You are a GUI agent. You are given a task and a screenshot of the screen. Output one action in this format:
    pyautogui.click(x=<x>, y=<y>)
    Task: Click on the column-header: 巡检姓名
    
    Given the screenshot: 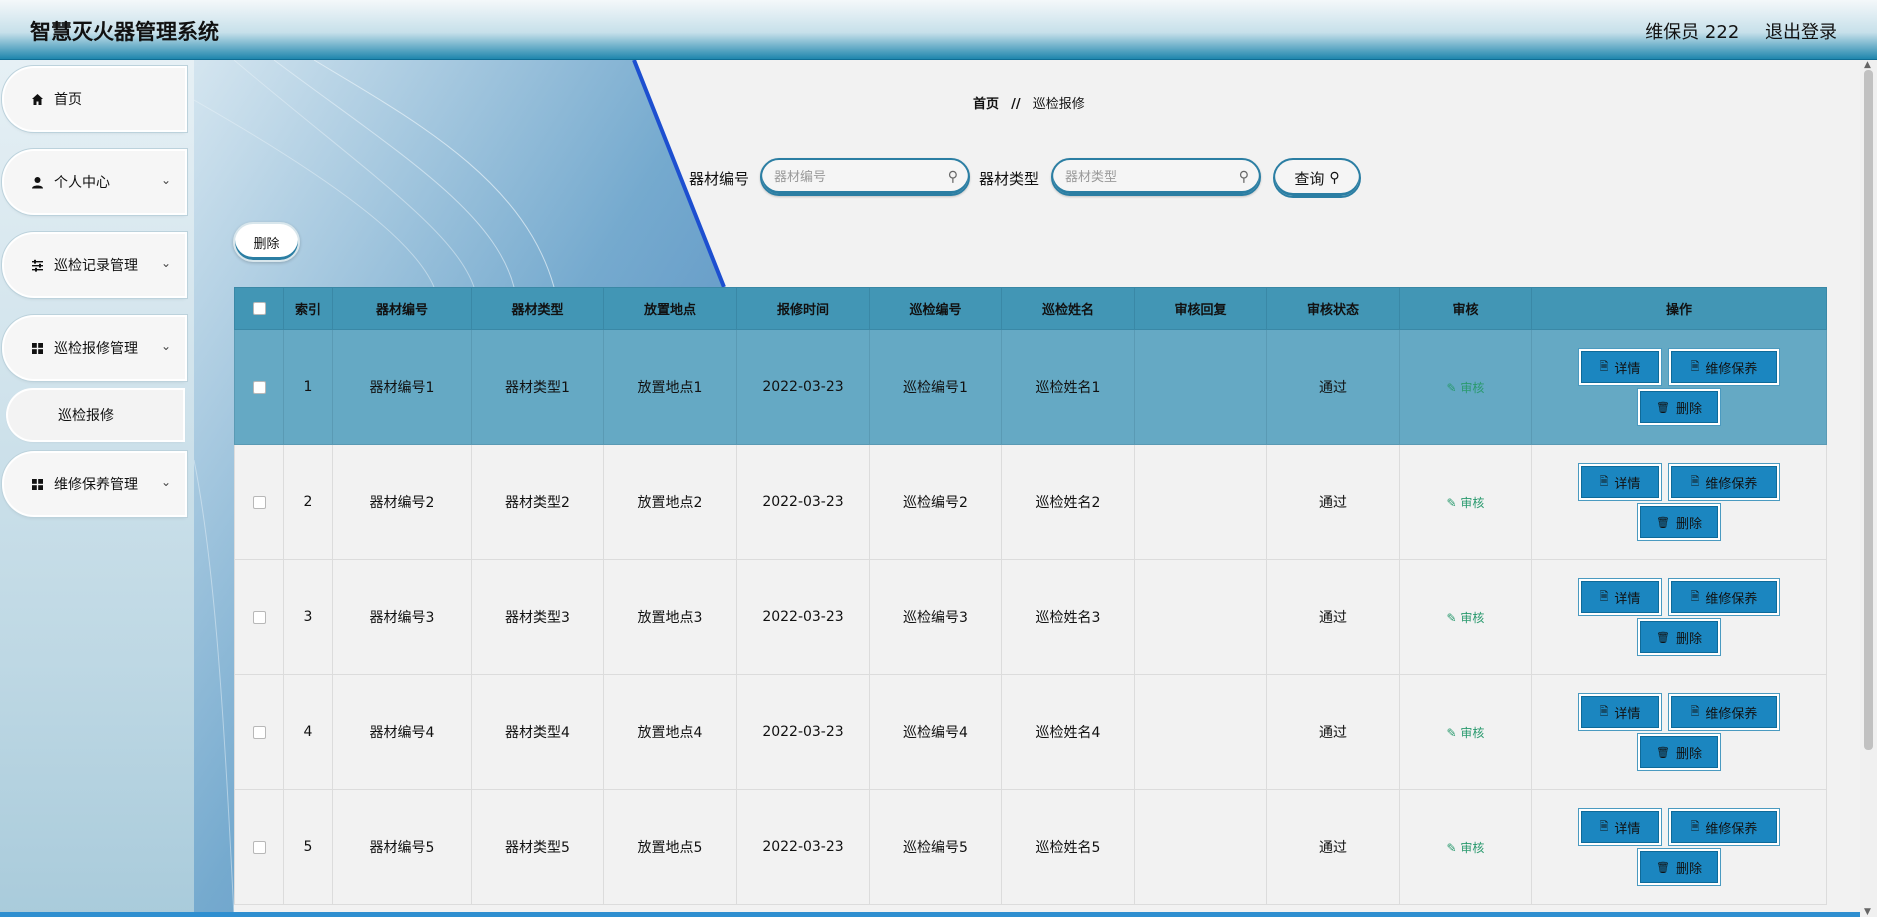 What is the action you would take?
    pyautogui.click(x=1068, y=308)
    